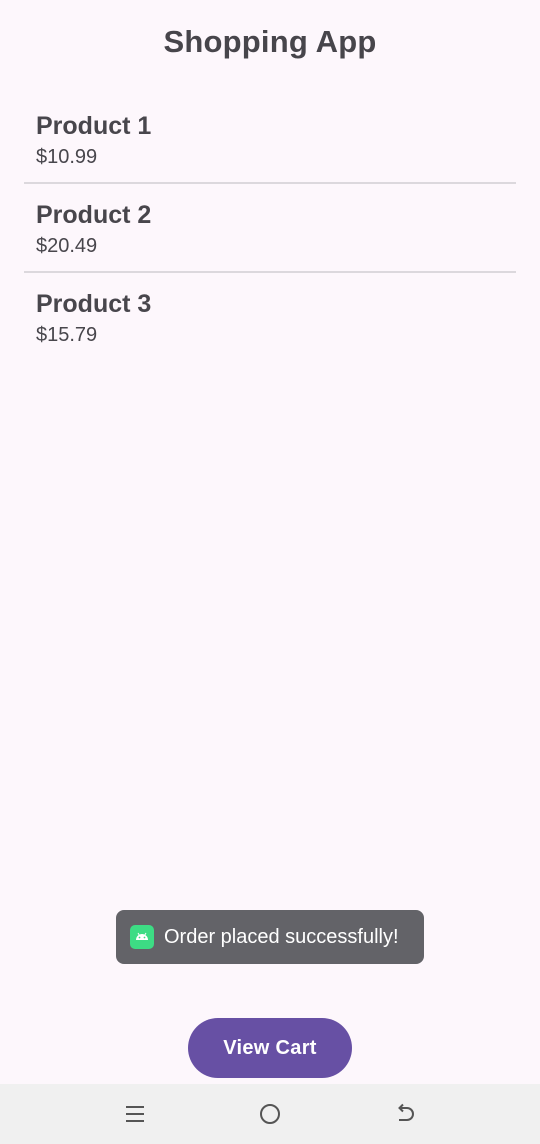  What do you see at coordinates (142, 937) in the screenshot?
I see `android-app-icon` at bounding box center [142, 937].